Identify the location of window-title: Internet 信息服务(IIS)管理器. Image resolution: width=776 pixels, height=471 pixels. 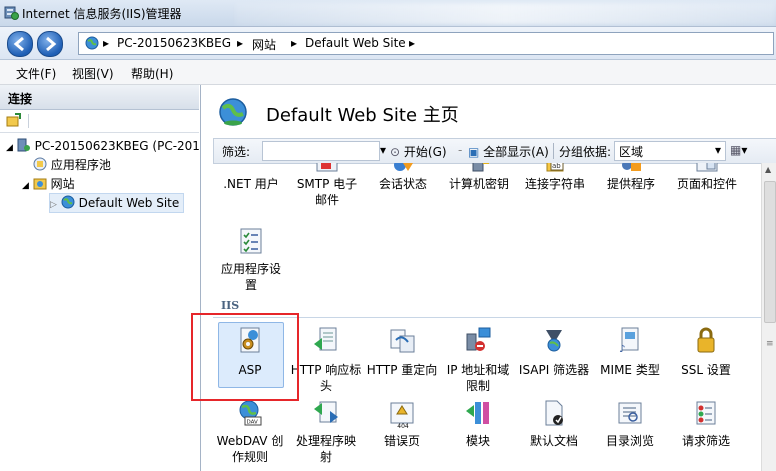
(102, 14).